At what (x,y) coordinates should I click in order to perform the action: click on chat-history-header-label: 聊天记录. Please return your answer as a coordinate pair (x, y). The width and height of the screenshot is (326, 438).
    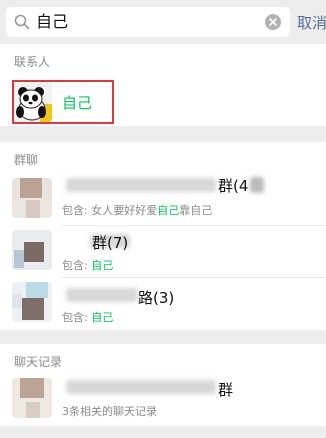
    Looking at the image, I should click on (38, 362).